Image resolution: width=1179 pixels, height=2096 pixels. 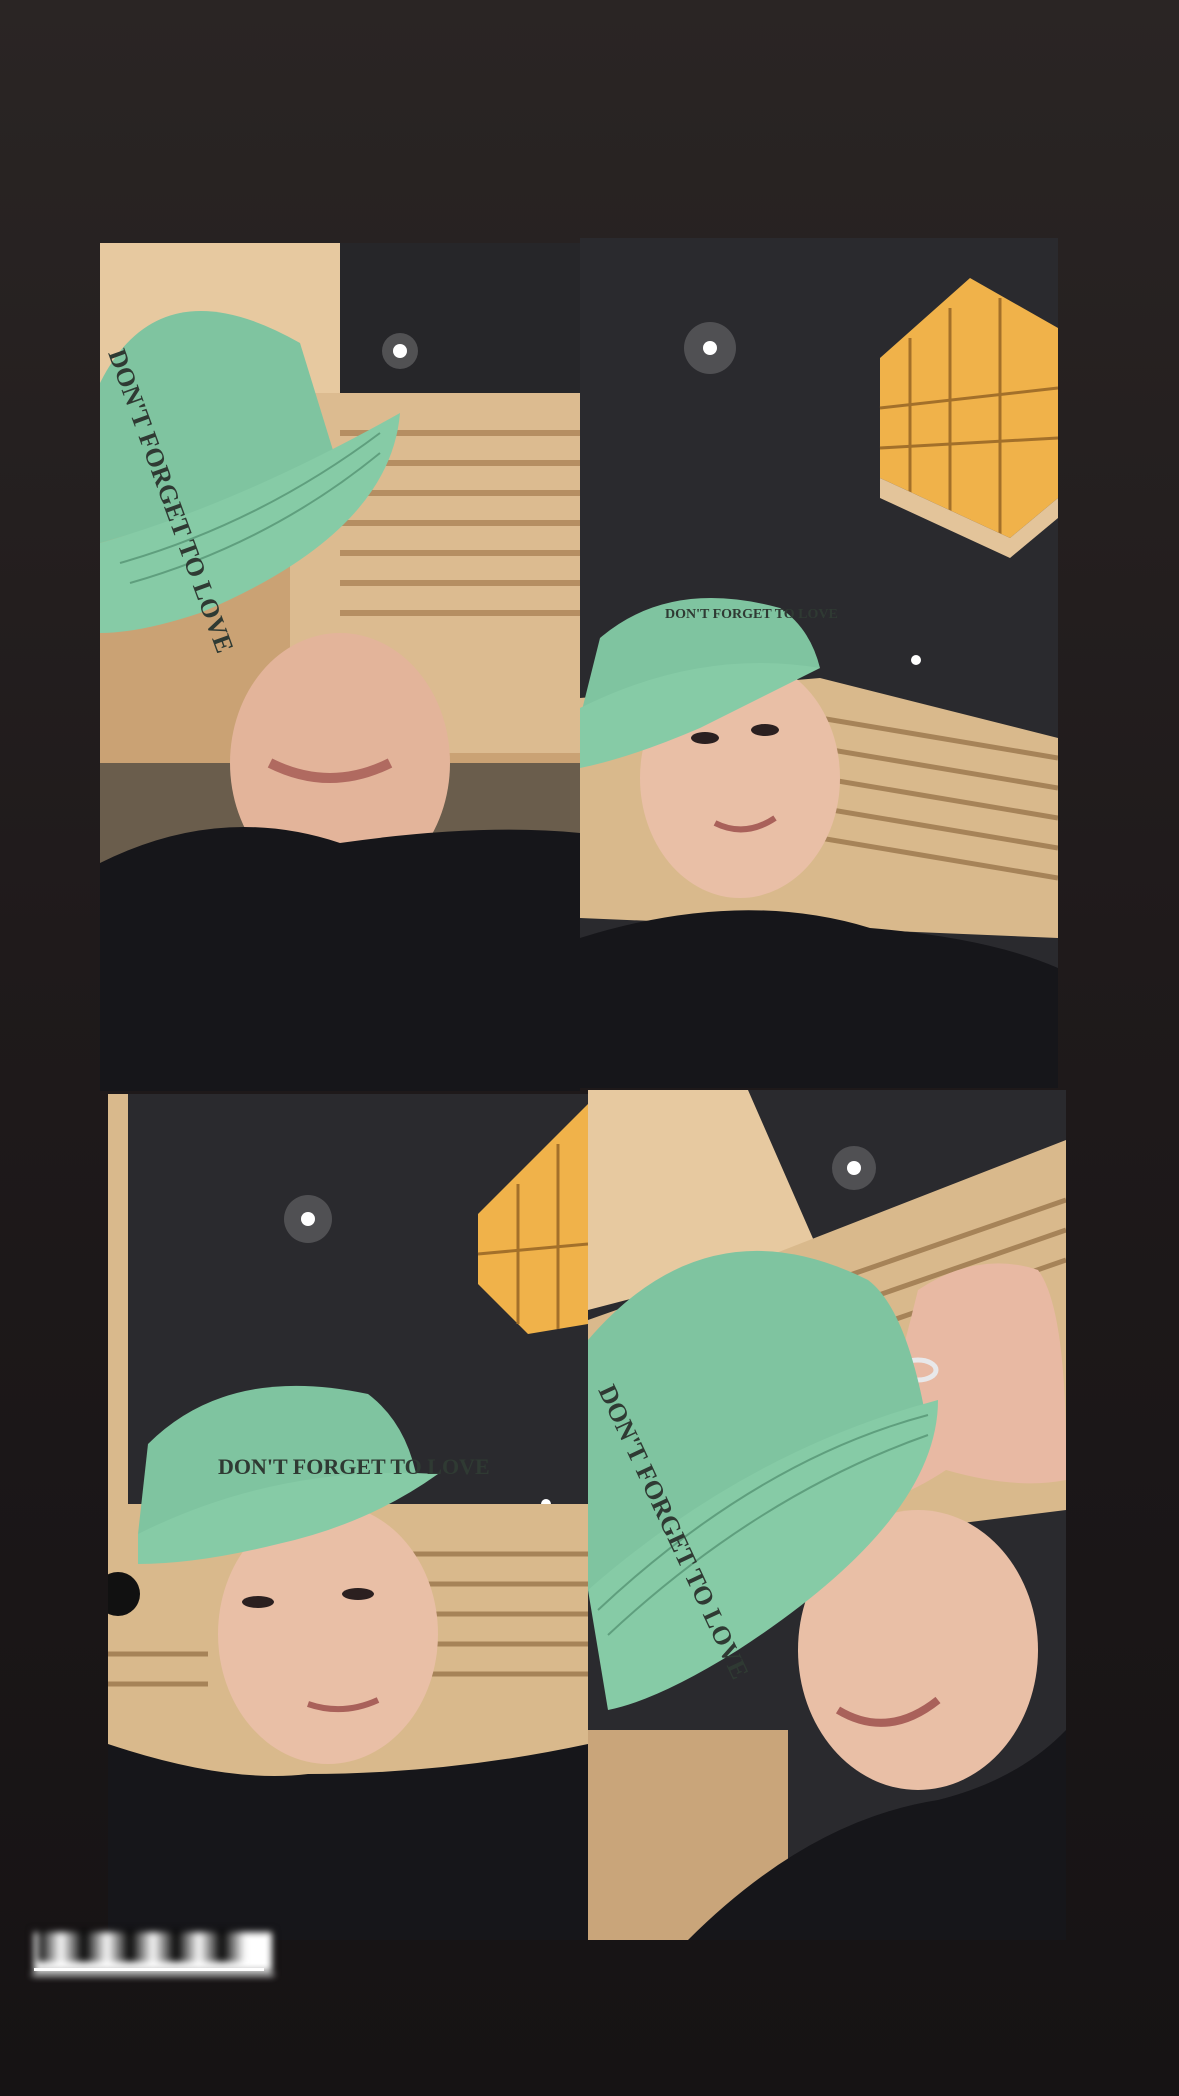 What do you see at coordinates (149, 1969) in the screenshot?
I see `mention-underline` at bounding box center [149, 1969].